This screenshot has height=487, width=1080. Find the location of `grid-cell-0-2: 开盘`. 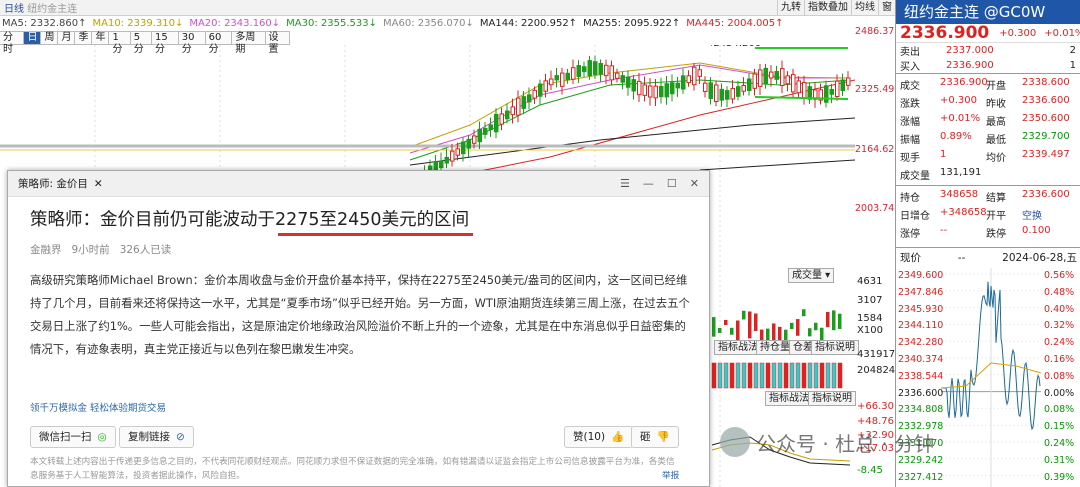

grid-cell-0-2: 开盘 is located at coordinates (996, 86).